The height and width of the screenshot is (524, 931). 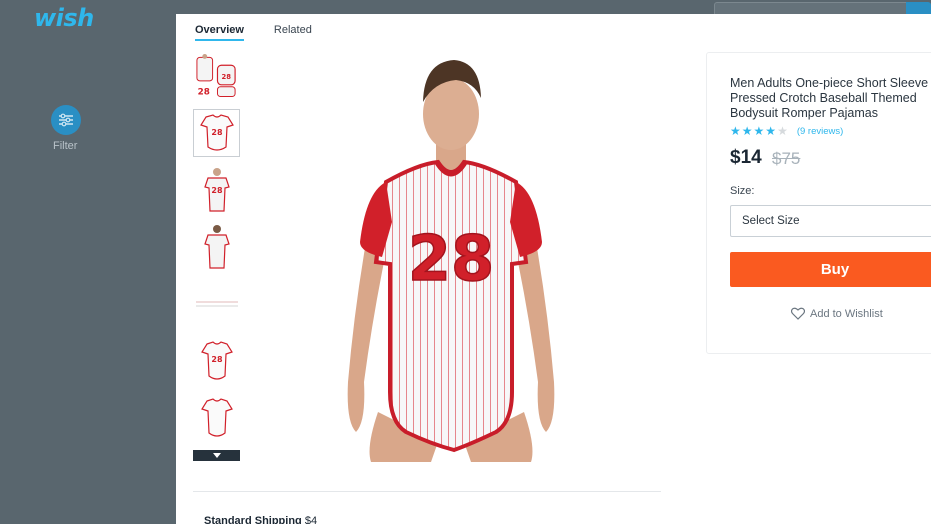 I want to click on caret-down-icon, so click(x=216, y=455).